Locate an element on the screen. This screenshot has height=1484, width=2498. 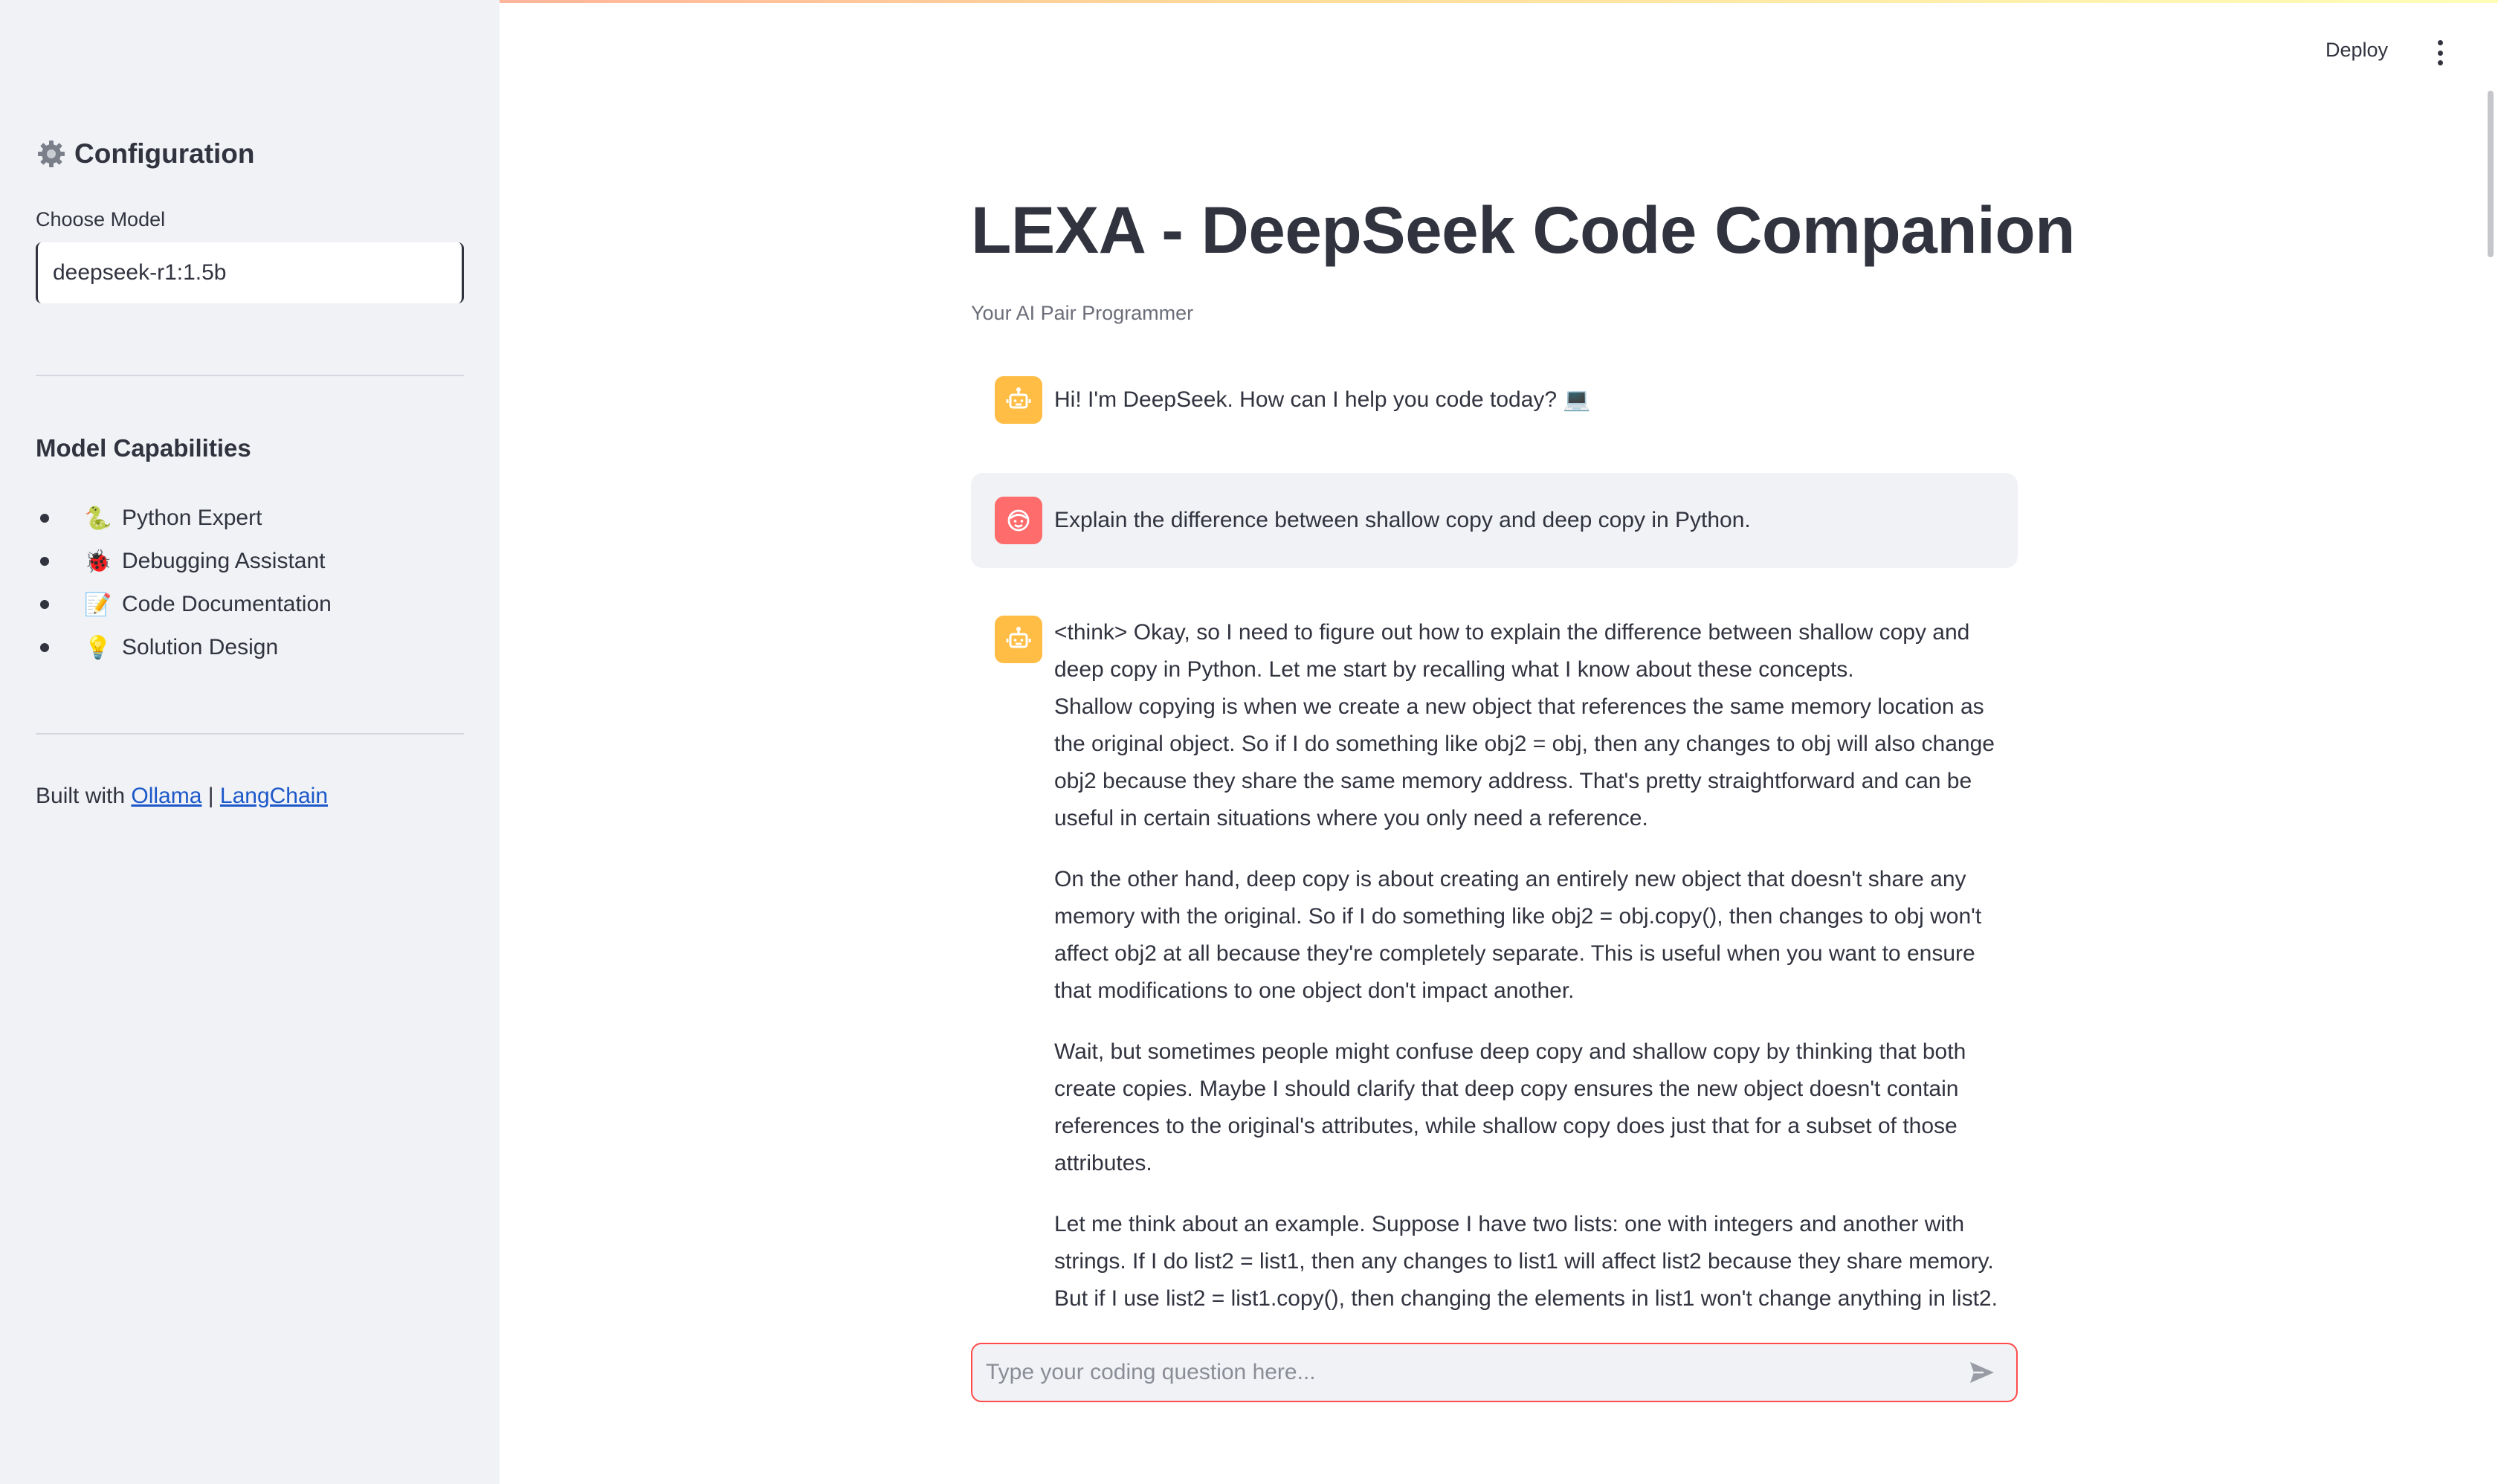
langchain-link: LangChain is located at coordinates (274, 796).